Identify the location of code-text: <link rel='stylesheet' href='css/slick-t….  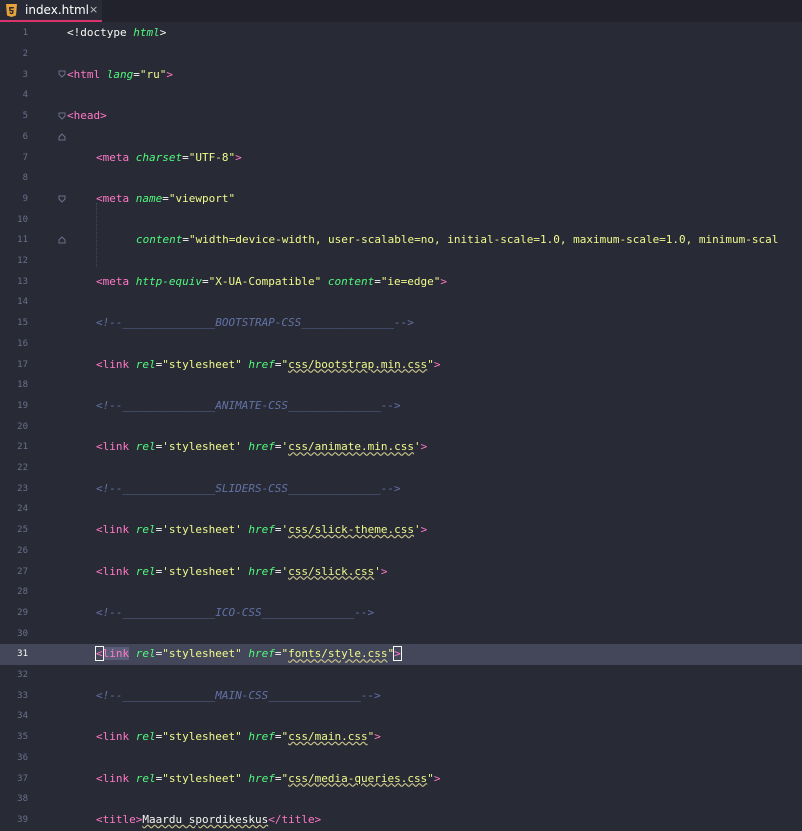
(262, 530).